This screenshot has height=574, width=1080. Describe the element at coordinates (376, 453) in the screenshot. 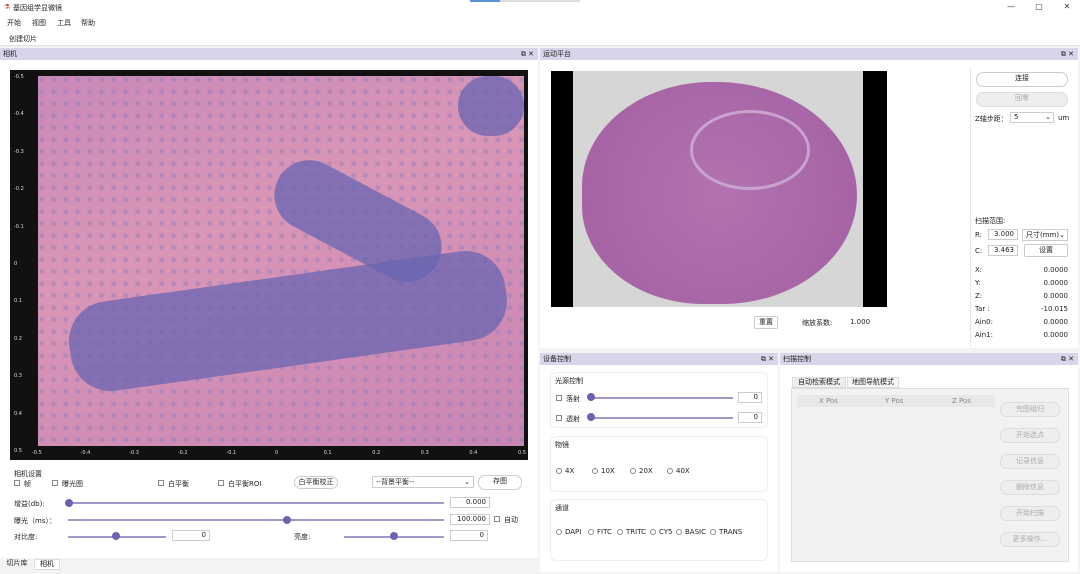

I see `x-tick-label: 0.2` at that location.